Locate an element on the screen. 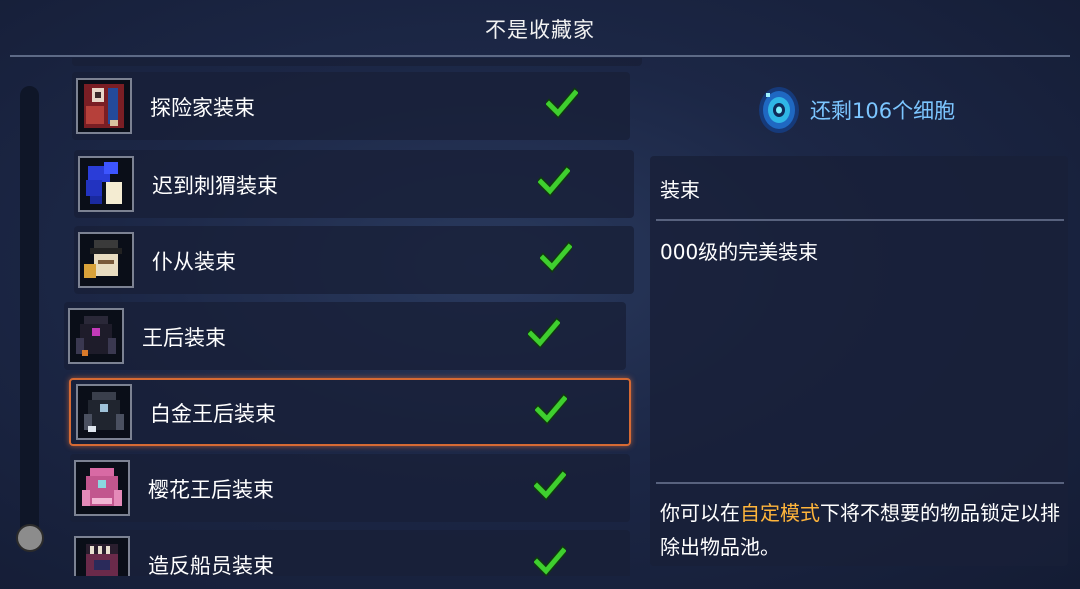 This screenshot has width=1080, height=589. explorer-outfit-icon is located at coordinates (104, 106).